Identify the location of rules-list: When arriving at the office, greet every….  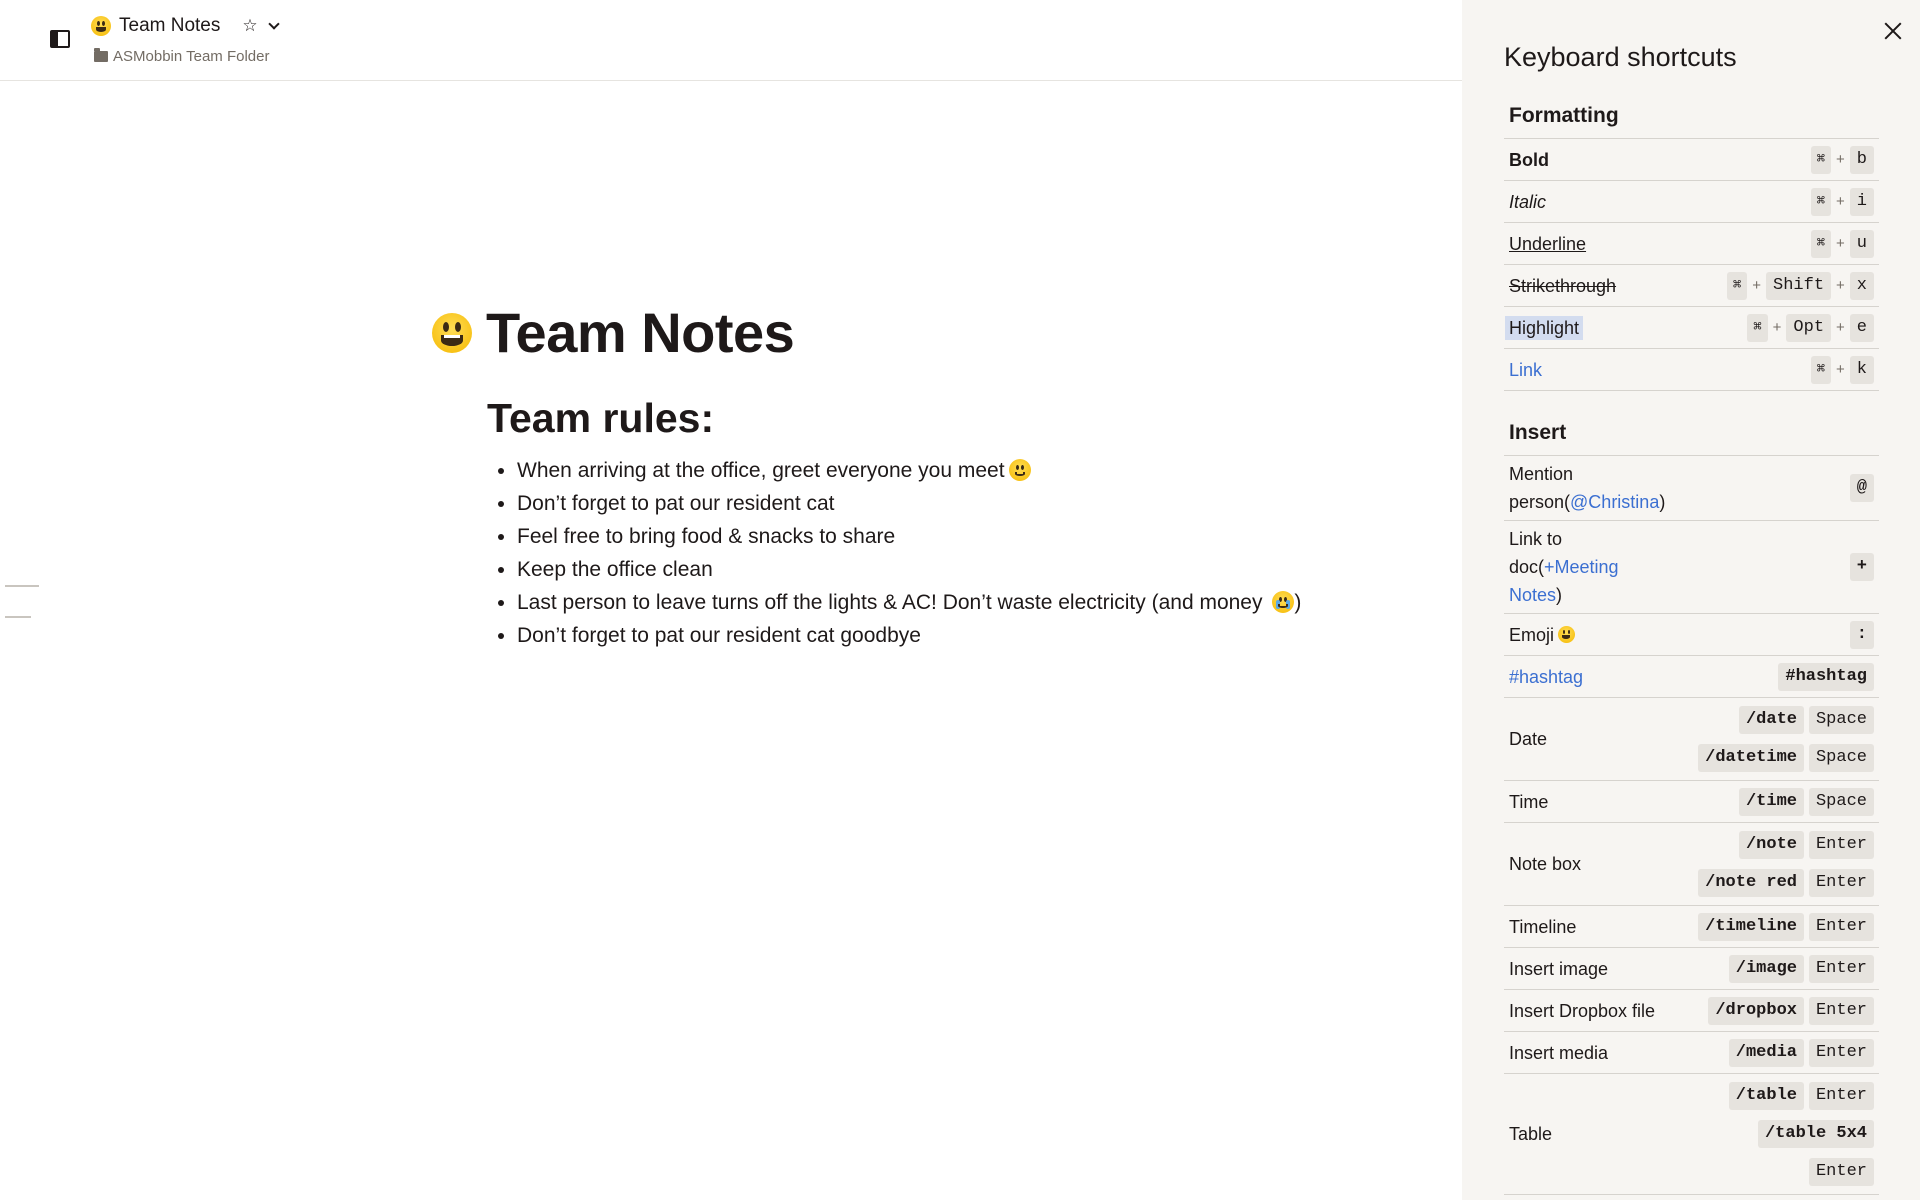
(914, 553).